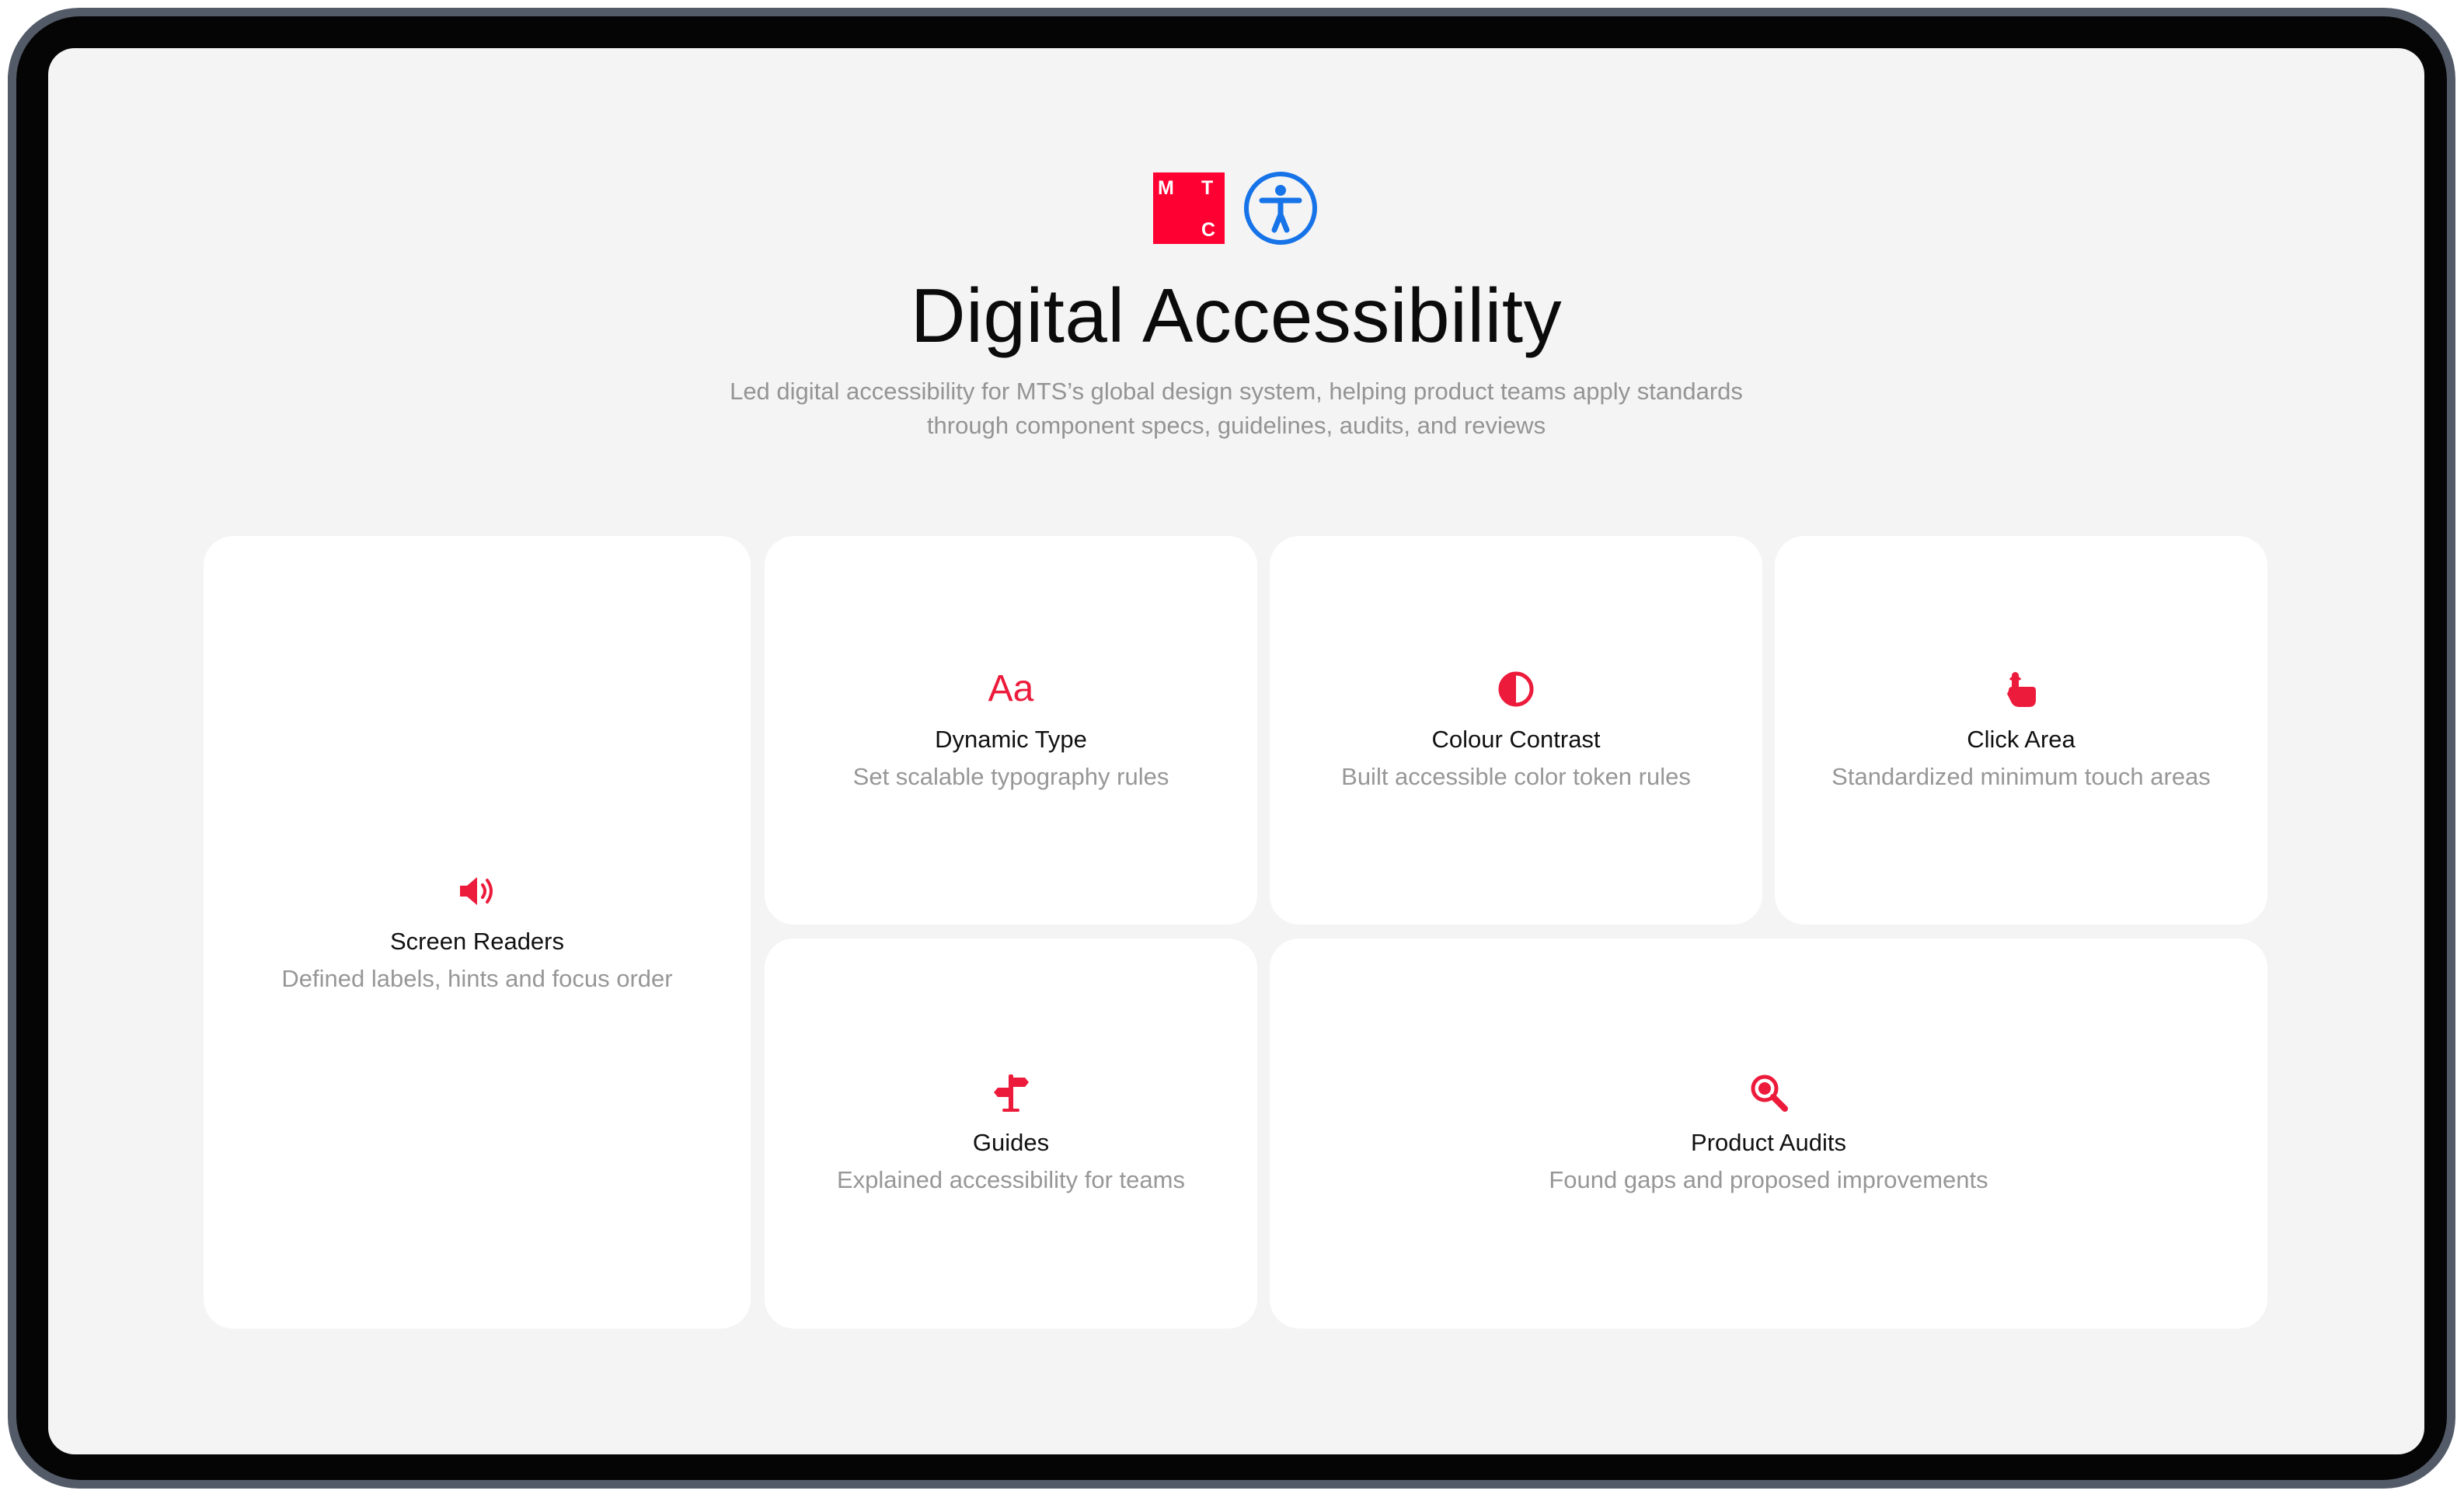 The image size is (2464, 1494). What do you see at coordinates (1011, 739) in the screenshot?
I see `card-title: Dynamic Type` at bounding box center [1011, 739].